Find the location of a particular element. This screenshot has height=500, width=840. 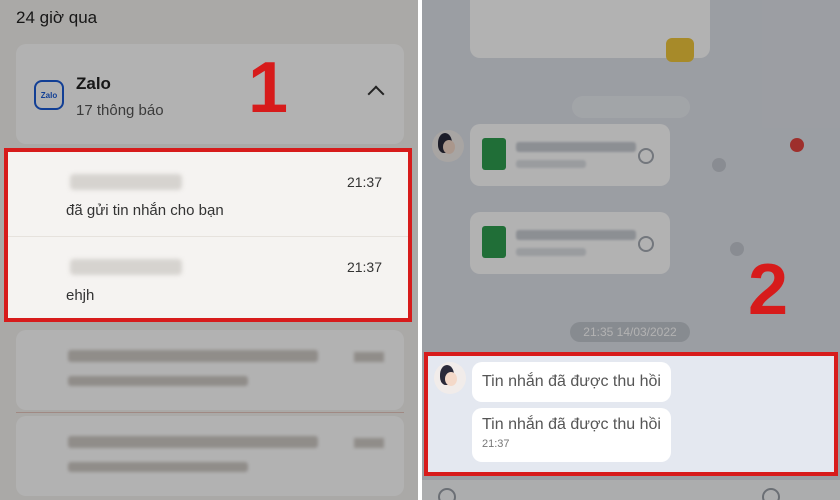

date-separator: 21:35 14/03/2022 is located at coordinates (630, 332).